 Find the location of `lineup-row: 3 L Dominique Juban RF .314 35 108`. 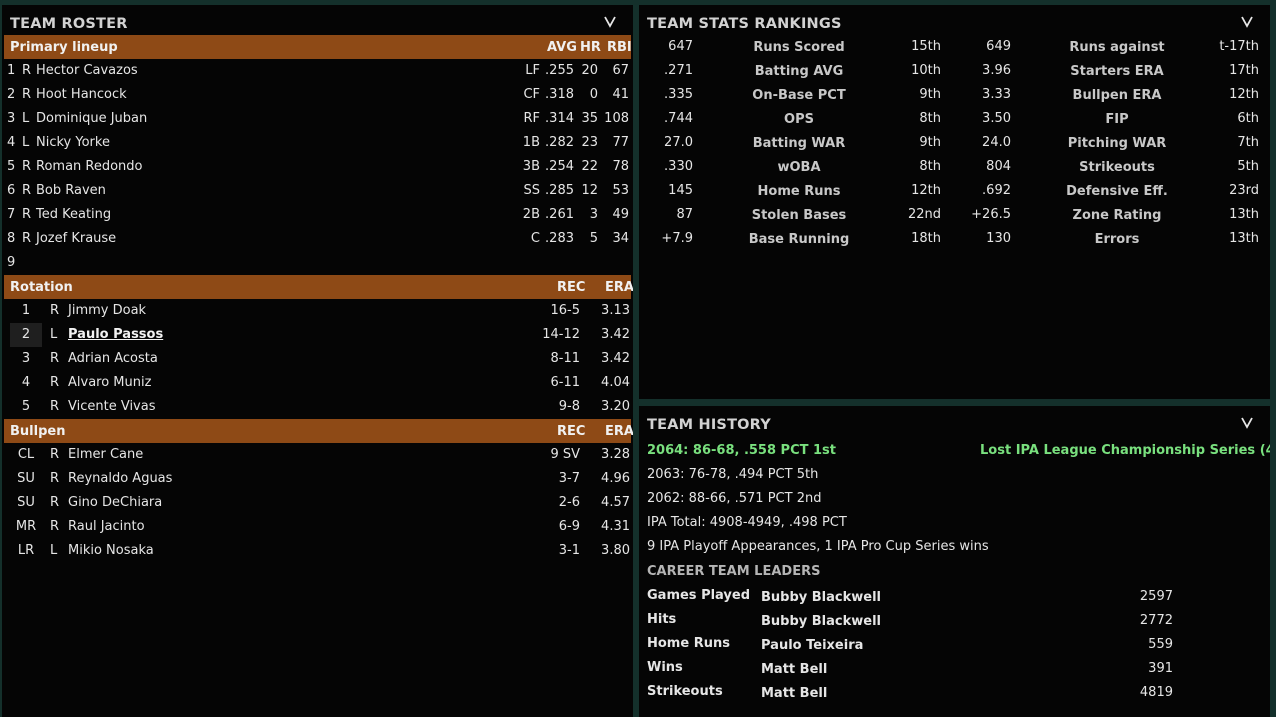

lineup-row: 3 L Dominique Juban RF .314 35 108 is located at coordinates (317, 119).